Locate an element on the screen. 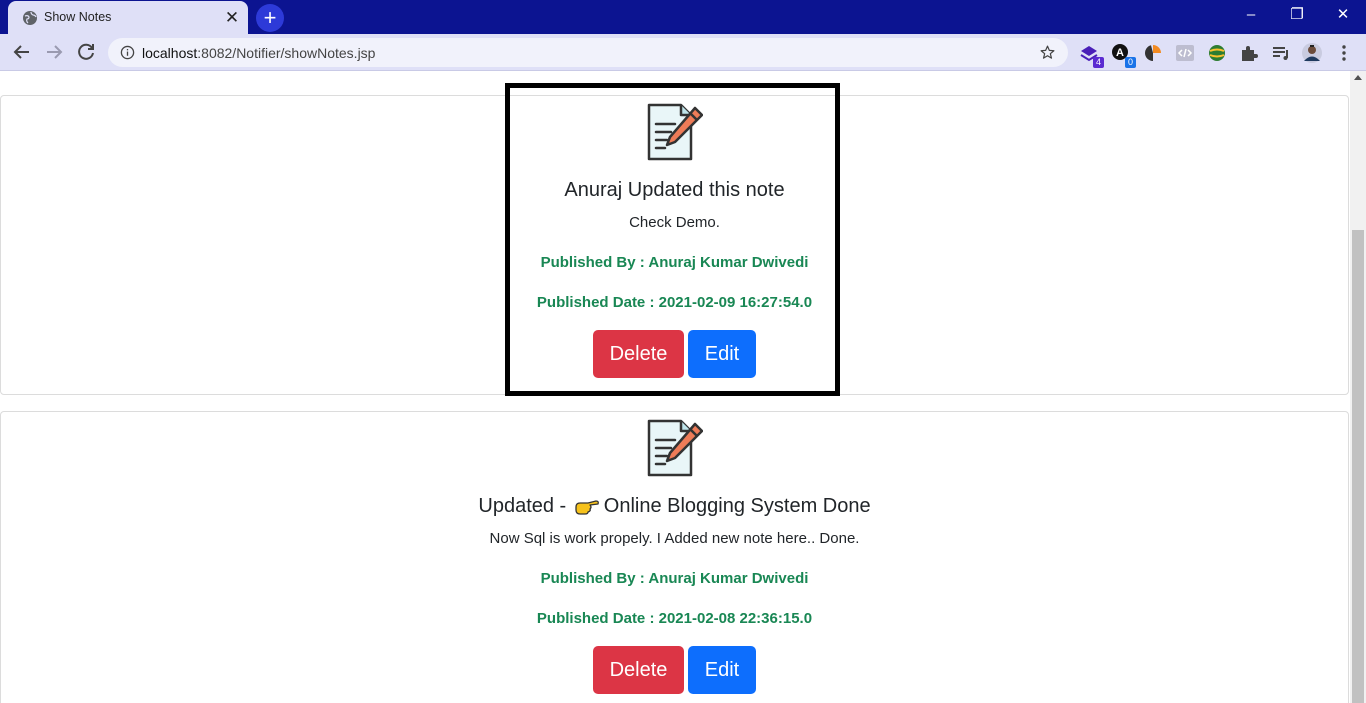  tab-title: Show Notes is located at coordinates (78, 17).